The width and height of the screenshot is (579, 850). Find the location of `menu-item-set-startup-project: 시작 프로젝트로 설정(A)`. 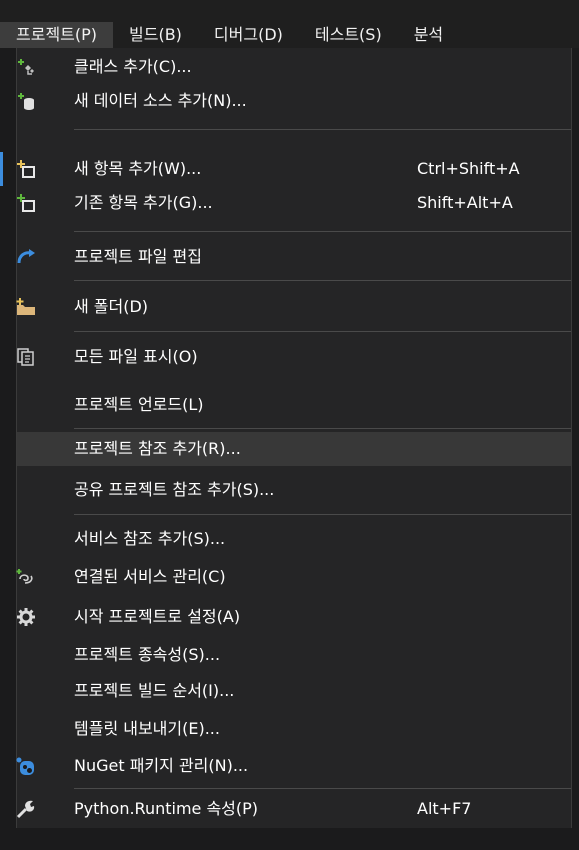

menu-item-set-startup-project: 시작 프로젝트로 설정(A) is located at coordinates (294, 617).